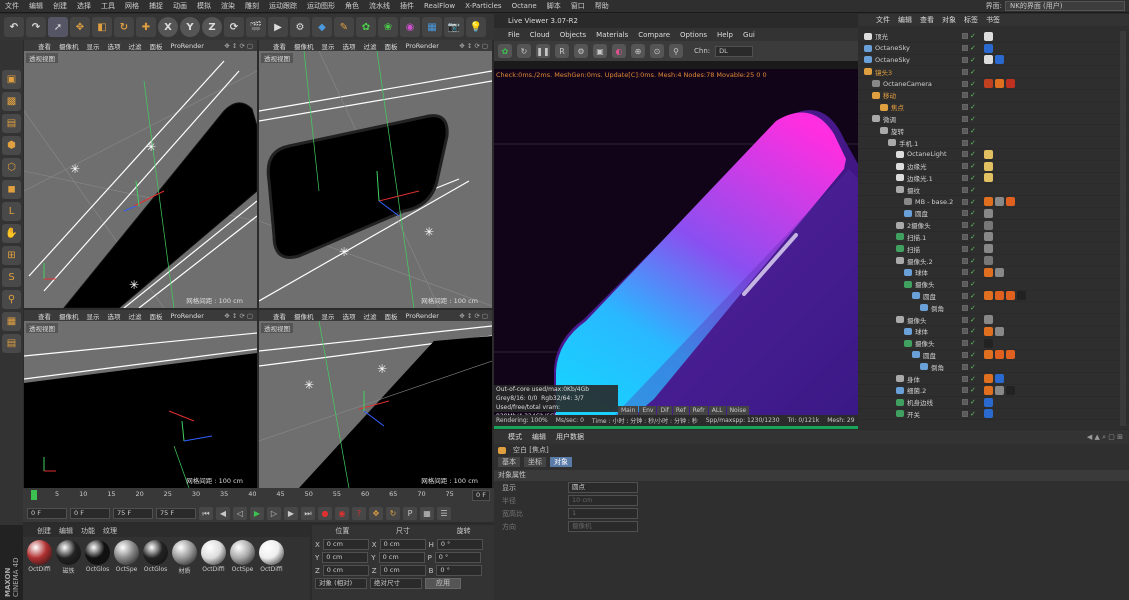 This screenshot has height=600, width=1129. What do you see at coordinates (993, 20) in the screenshot?
I see `om-menu-item: 书签` at bounding box center [993, 20].